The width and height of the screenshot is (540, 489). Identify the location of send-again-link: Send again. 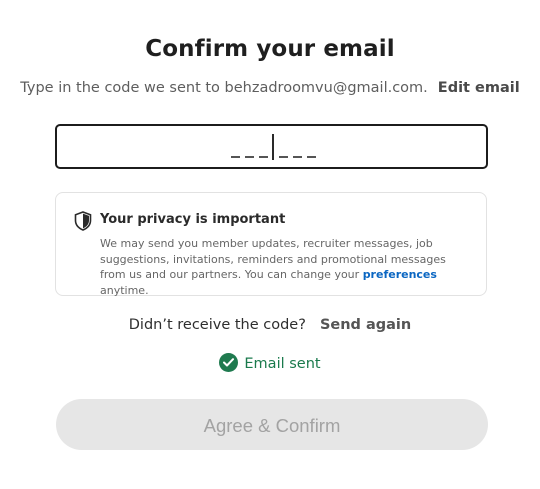
(365, 325).